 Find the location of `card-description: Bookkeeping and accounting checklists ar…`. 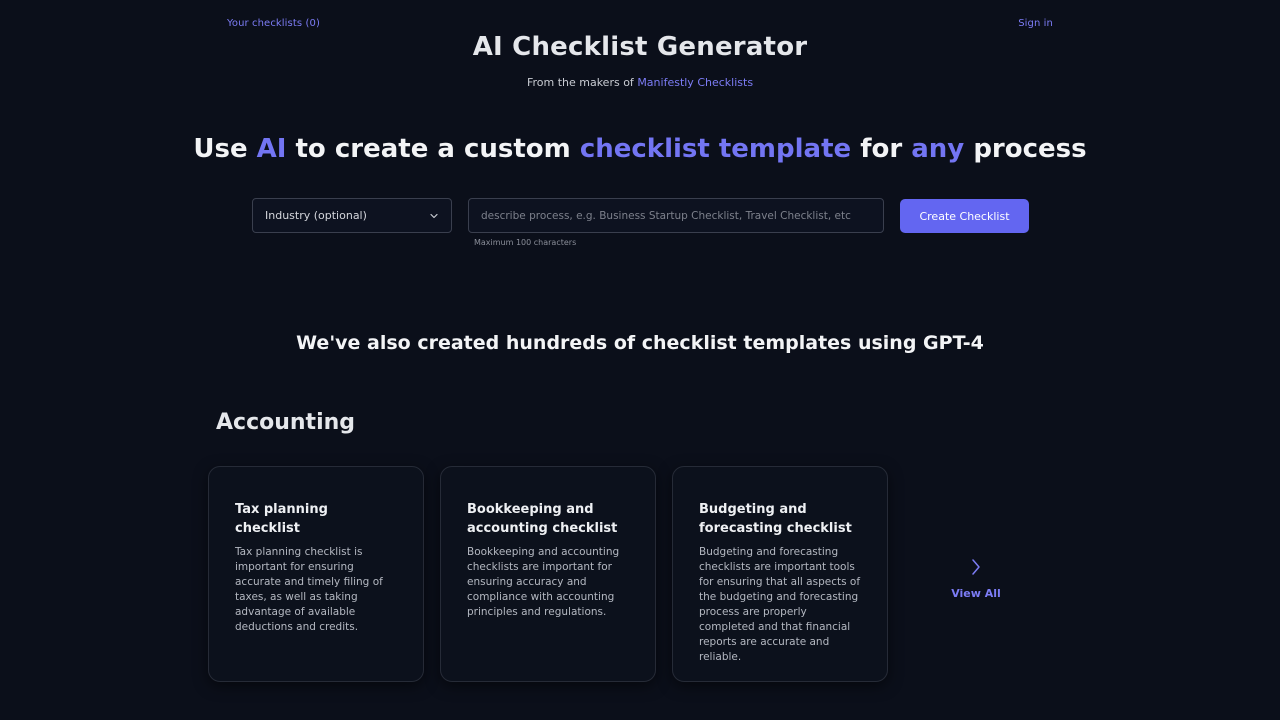

card-description: Bookkeeping and accounting checklists ar… is located at coordinates (543, 582).